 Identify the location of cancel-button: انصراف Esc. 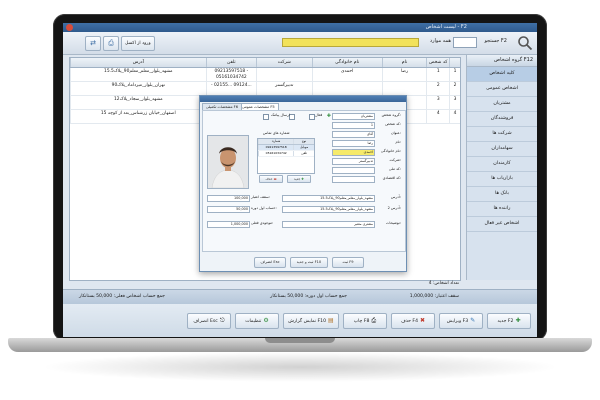
(270, 262).